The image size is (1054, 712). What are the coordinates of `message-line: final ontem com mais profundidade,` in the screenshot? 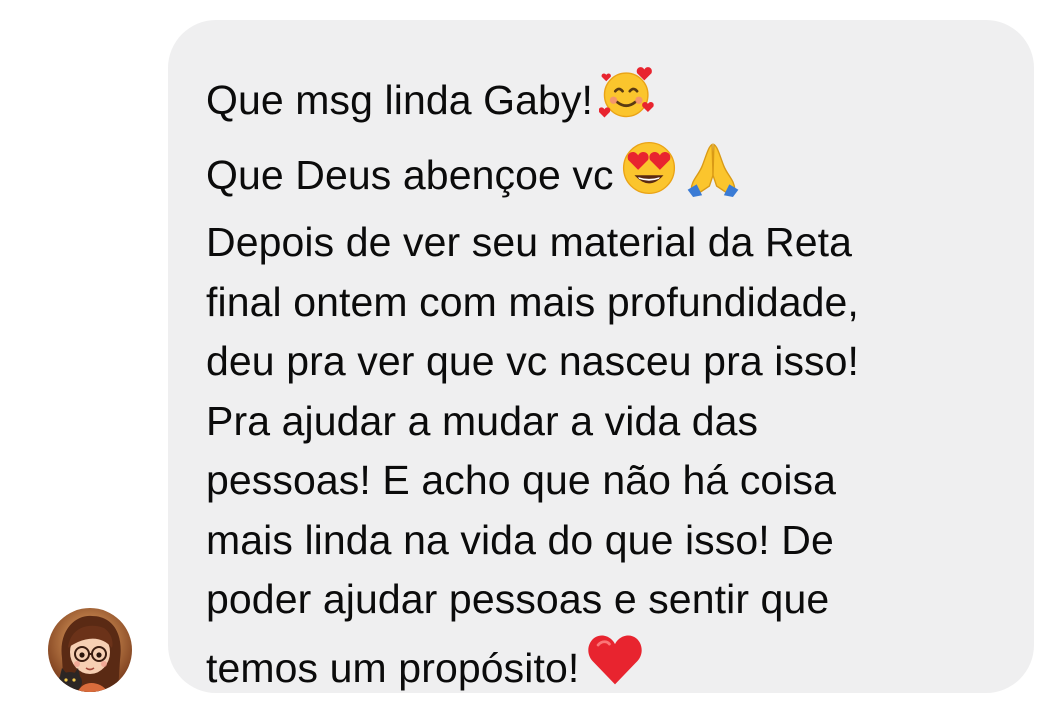 It's located at (602, 303).